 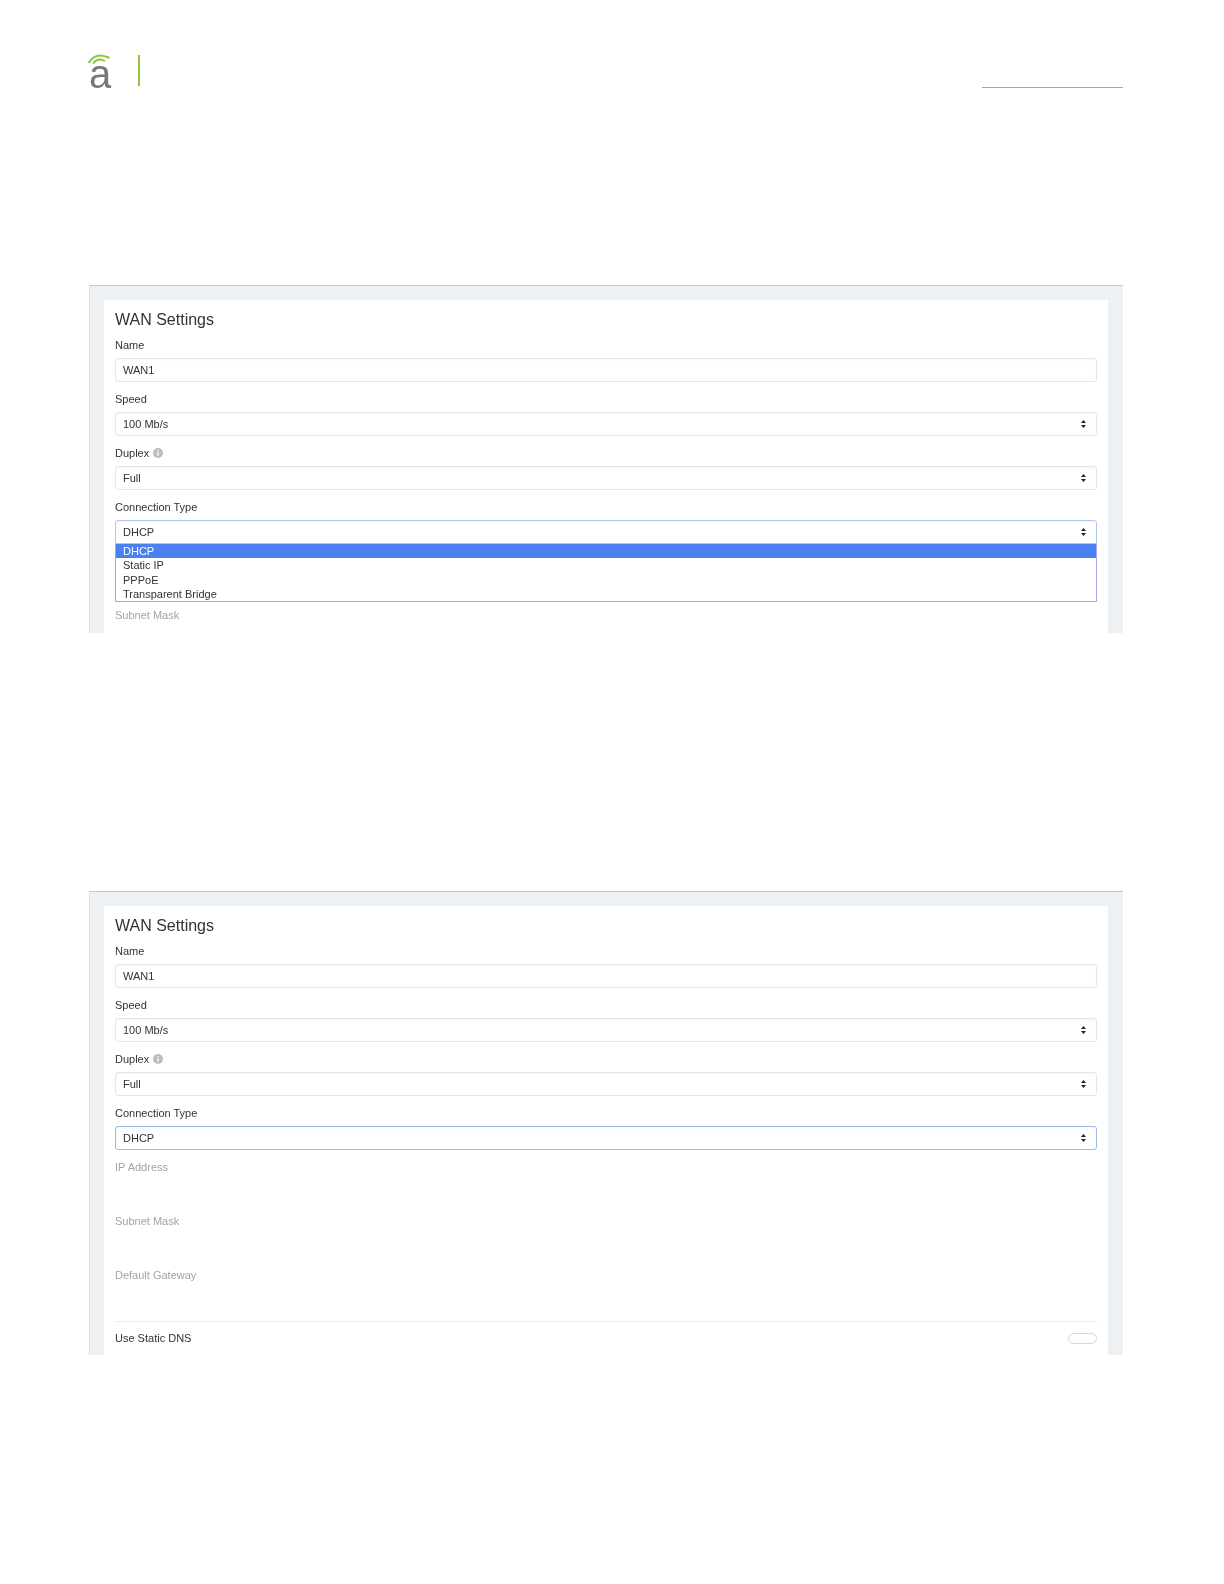 What do you see at coordinates (100, 74) in the screenshot?
I see `logo-letter: a` at bounding box center [100, 74].